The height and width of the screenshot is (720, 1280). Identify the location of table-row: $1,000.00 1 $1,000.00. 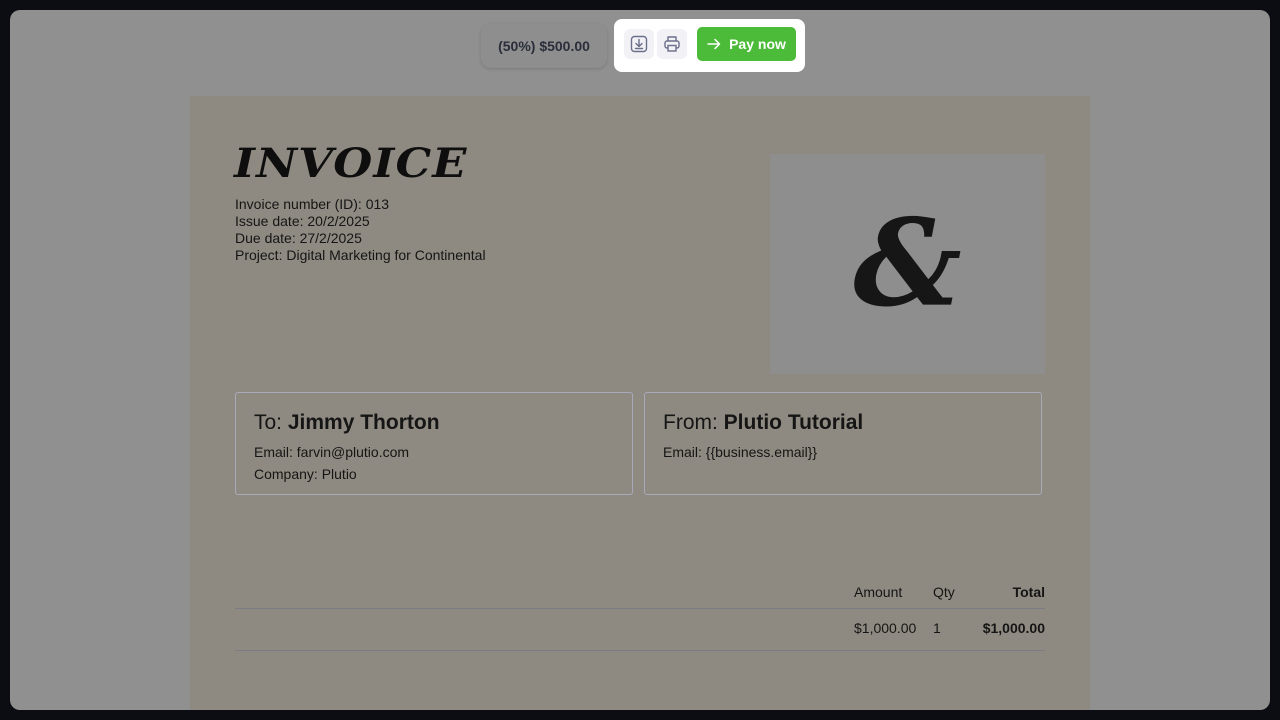
(640, 630).